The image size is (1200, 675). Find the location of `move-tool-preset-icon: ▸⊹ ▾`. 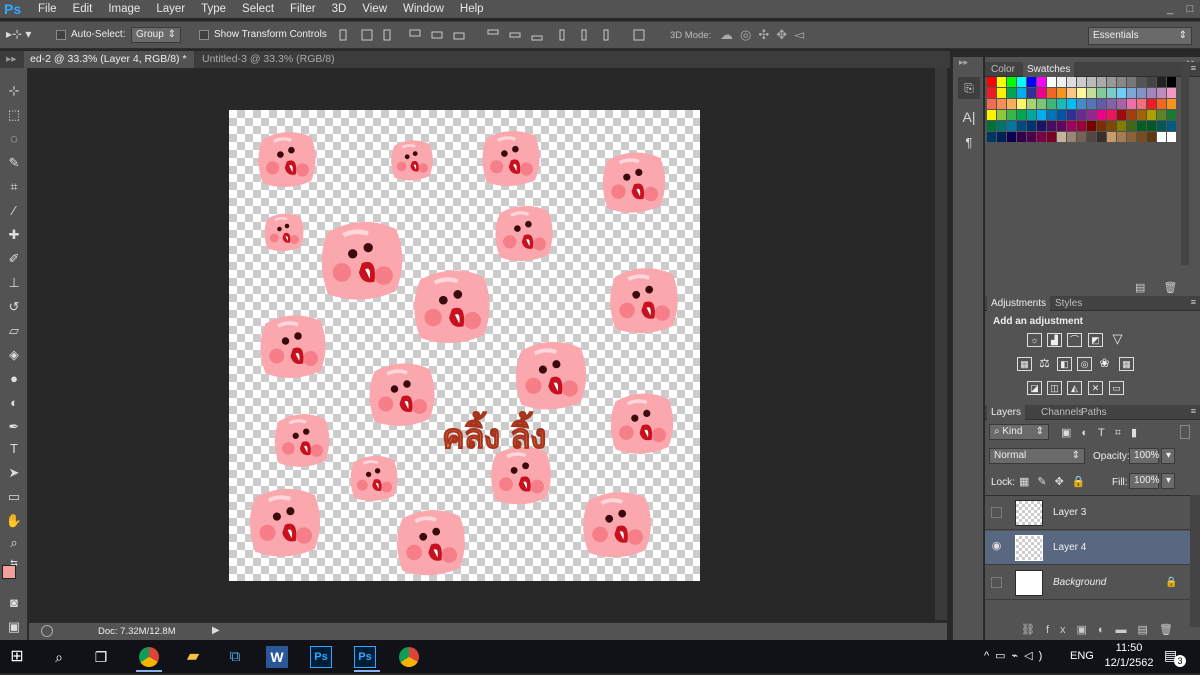

move-tool-preset-icon: ▸⊹ ▾ is located at coordinates (18, 34).